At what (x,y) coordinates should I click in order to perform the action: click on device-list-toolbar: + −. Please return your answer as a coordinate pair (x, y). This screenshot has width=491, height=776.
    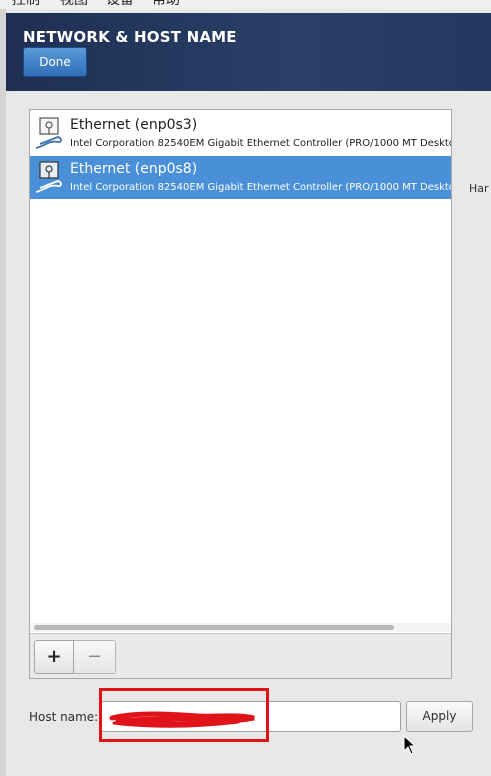
    Looking at the image, I should click on (240, 655).